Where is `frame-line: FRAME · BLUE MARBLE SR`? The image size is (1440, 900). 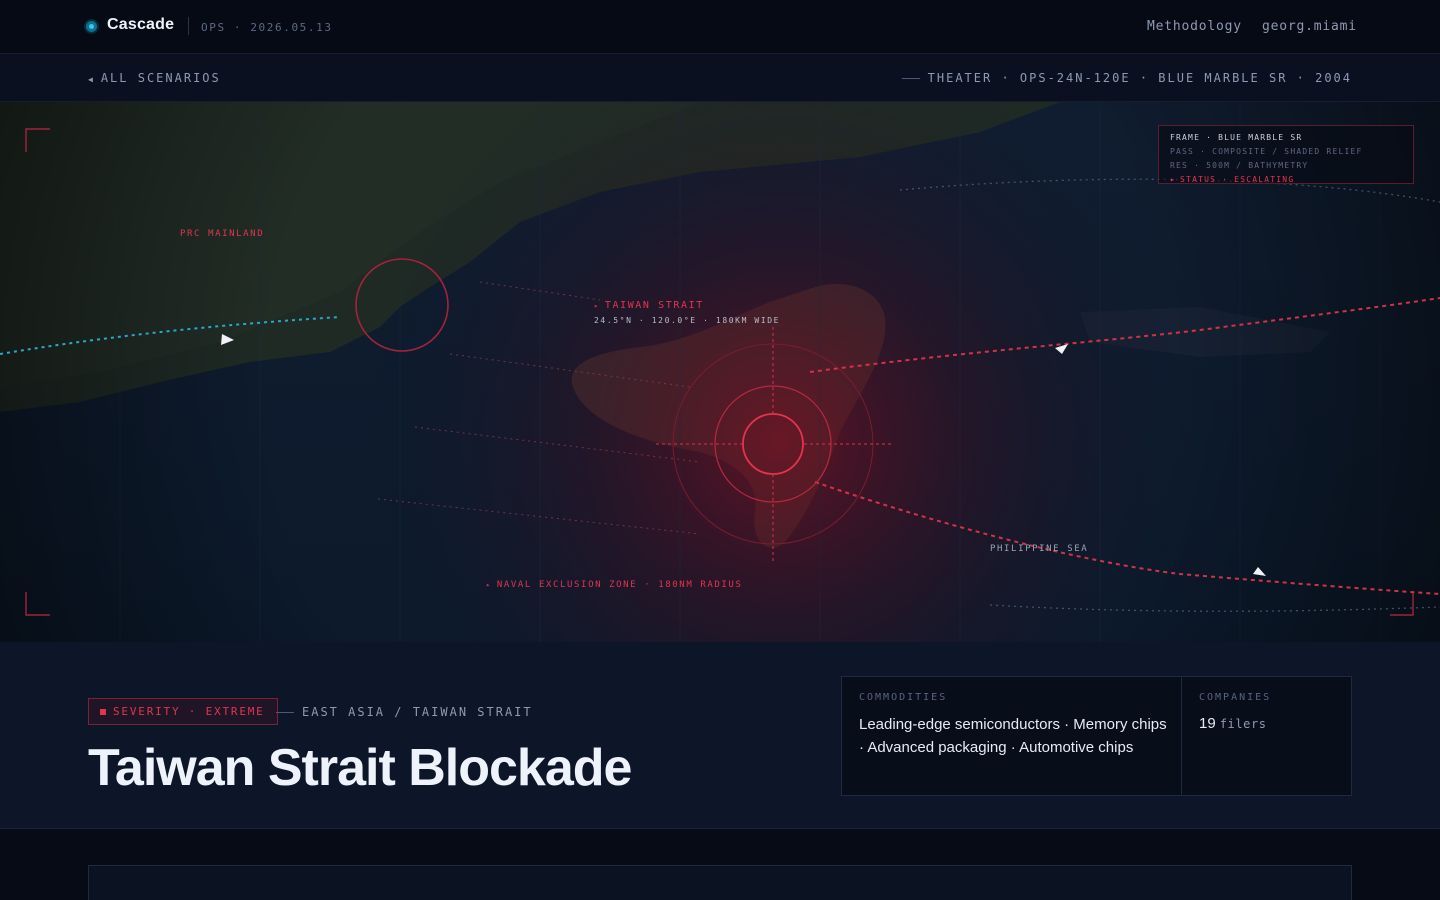
frame-line: FRAME · BLUE MARBLE SR is located at coordinates (1236, 137).